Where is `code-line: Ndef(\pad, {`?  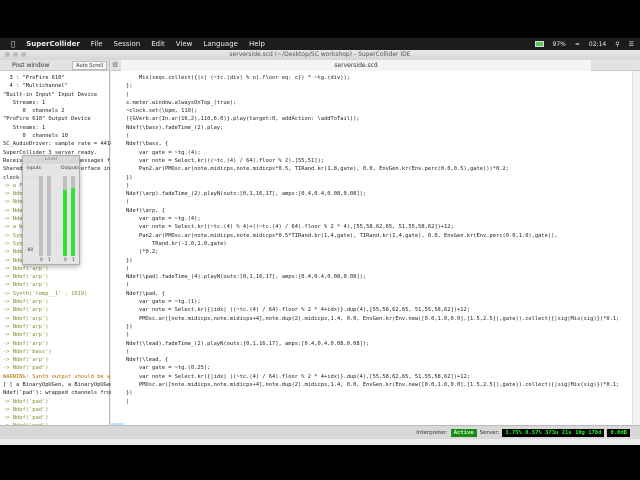 code-line: Ndef(\pad, { is located at coordinates (383, 294).